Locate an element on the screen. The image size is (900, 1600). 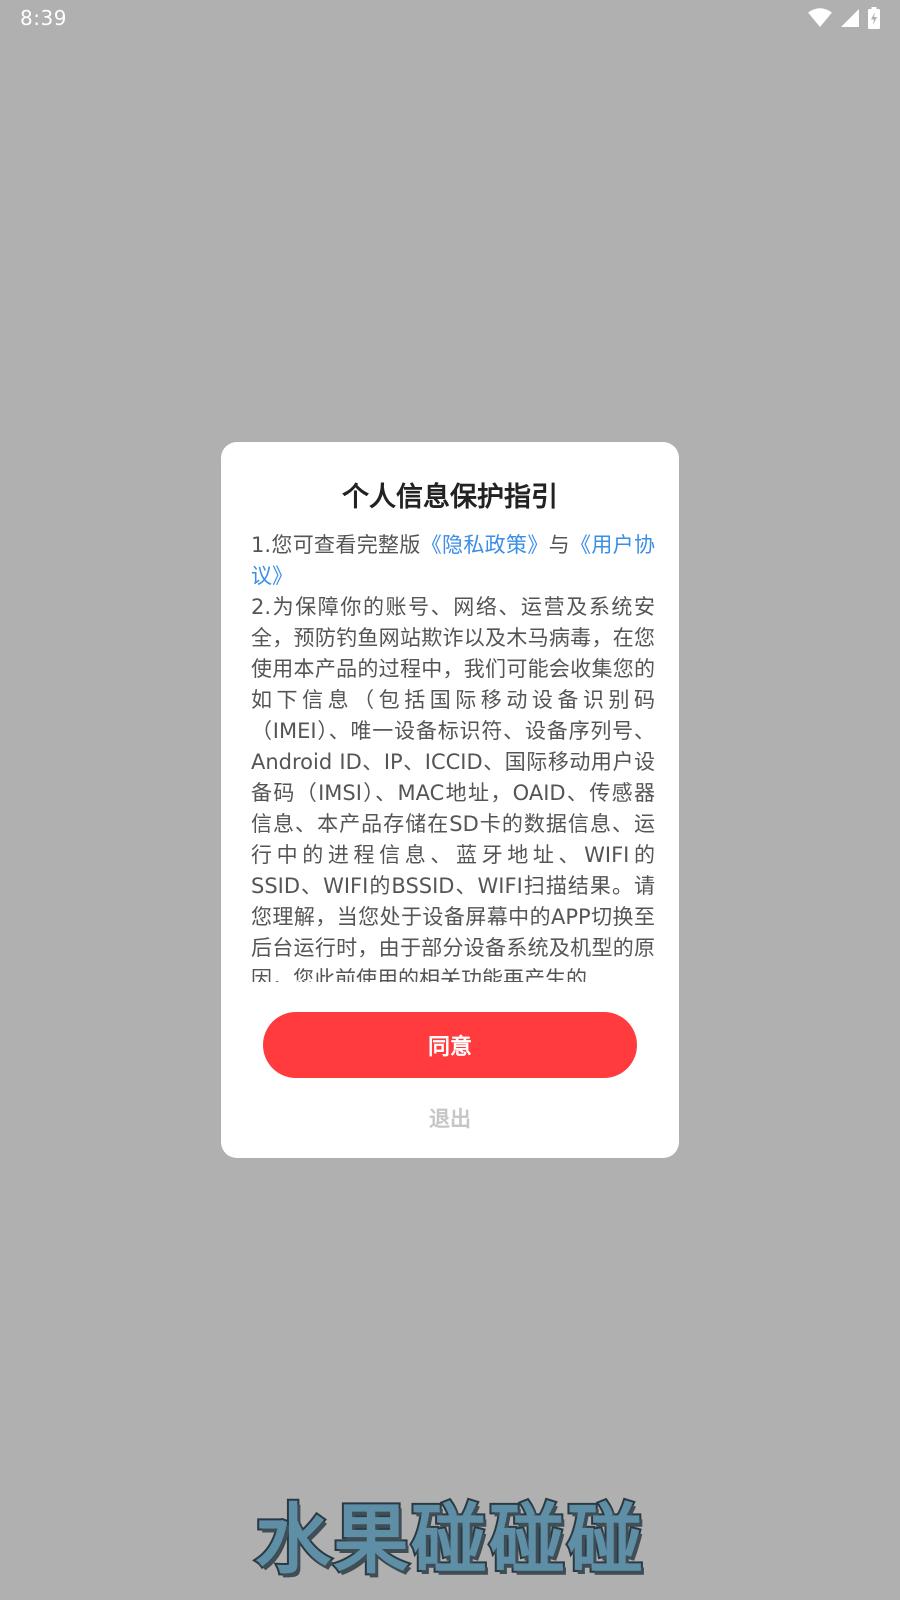
battery-charging-icon is located at coordinates (874, 18).